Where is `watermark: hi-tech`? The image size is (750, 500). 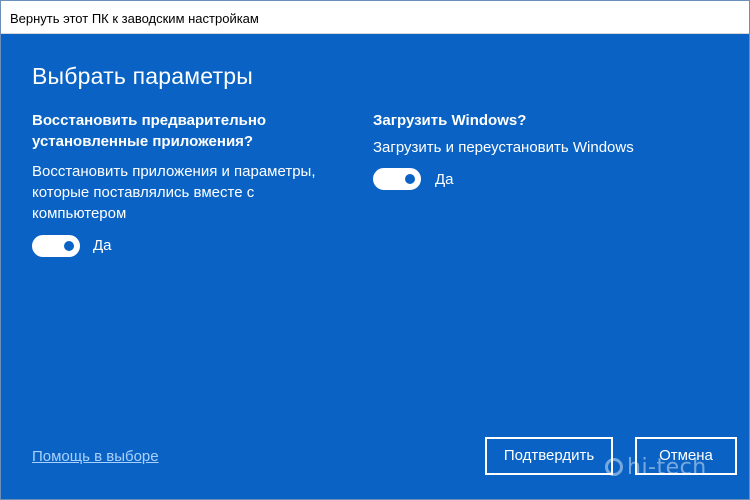
watermark: hi-tech is located at coordinates (656, 467).